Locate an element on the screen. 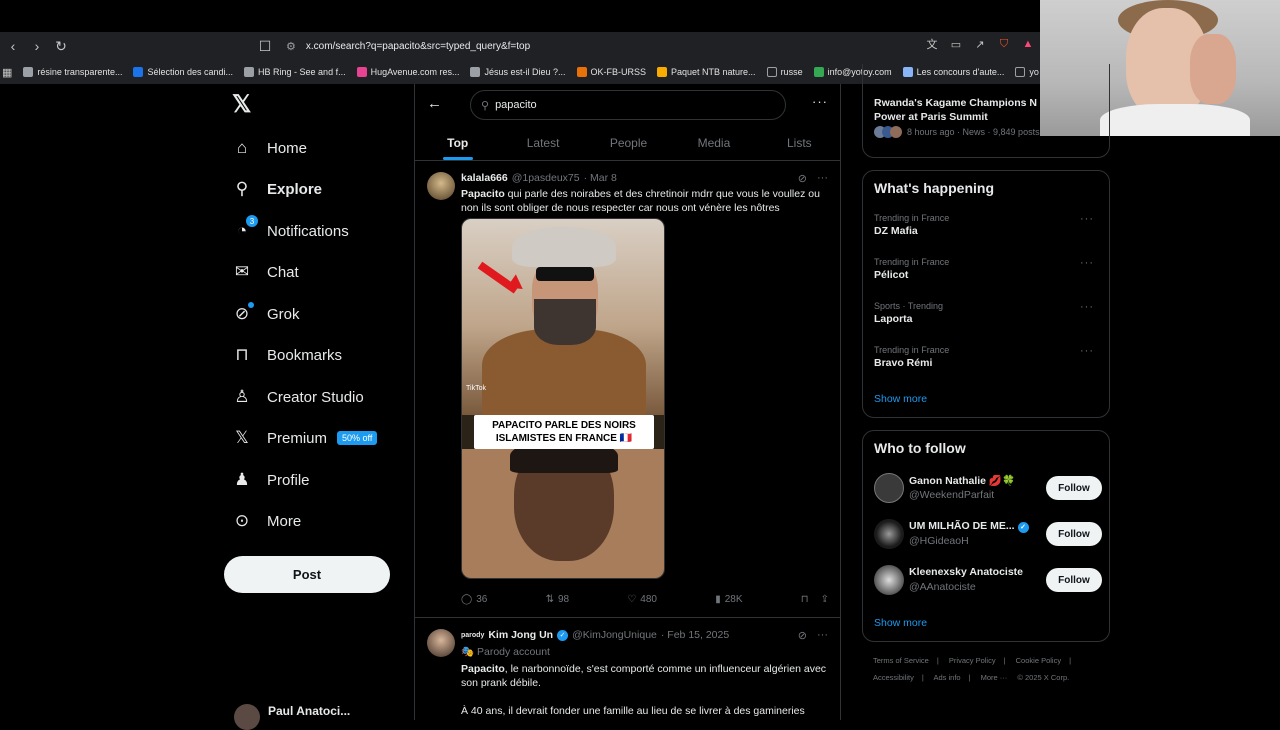  nav-home: ⌂ Home is located at coordinates (269, 148).